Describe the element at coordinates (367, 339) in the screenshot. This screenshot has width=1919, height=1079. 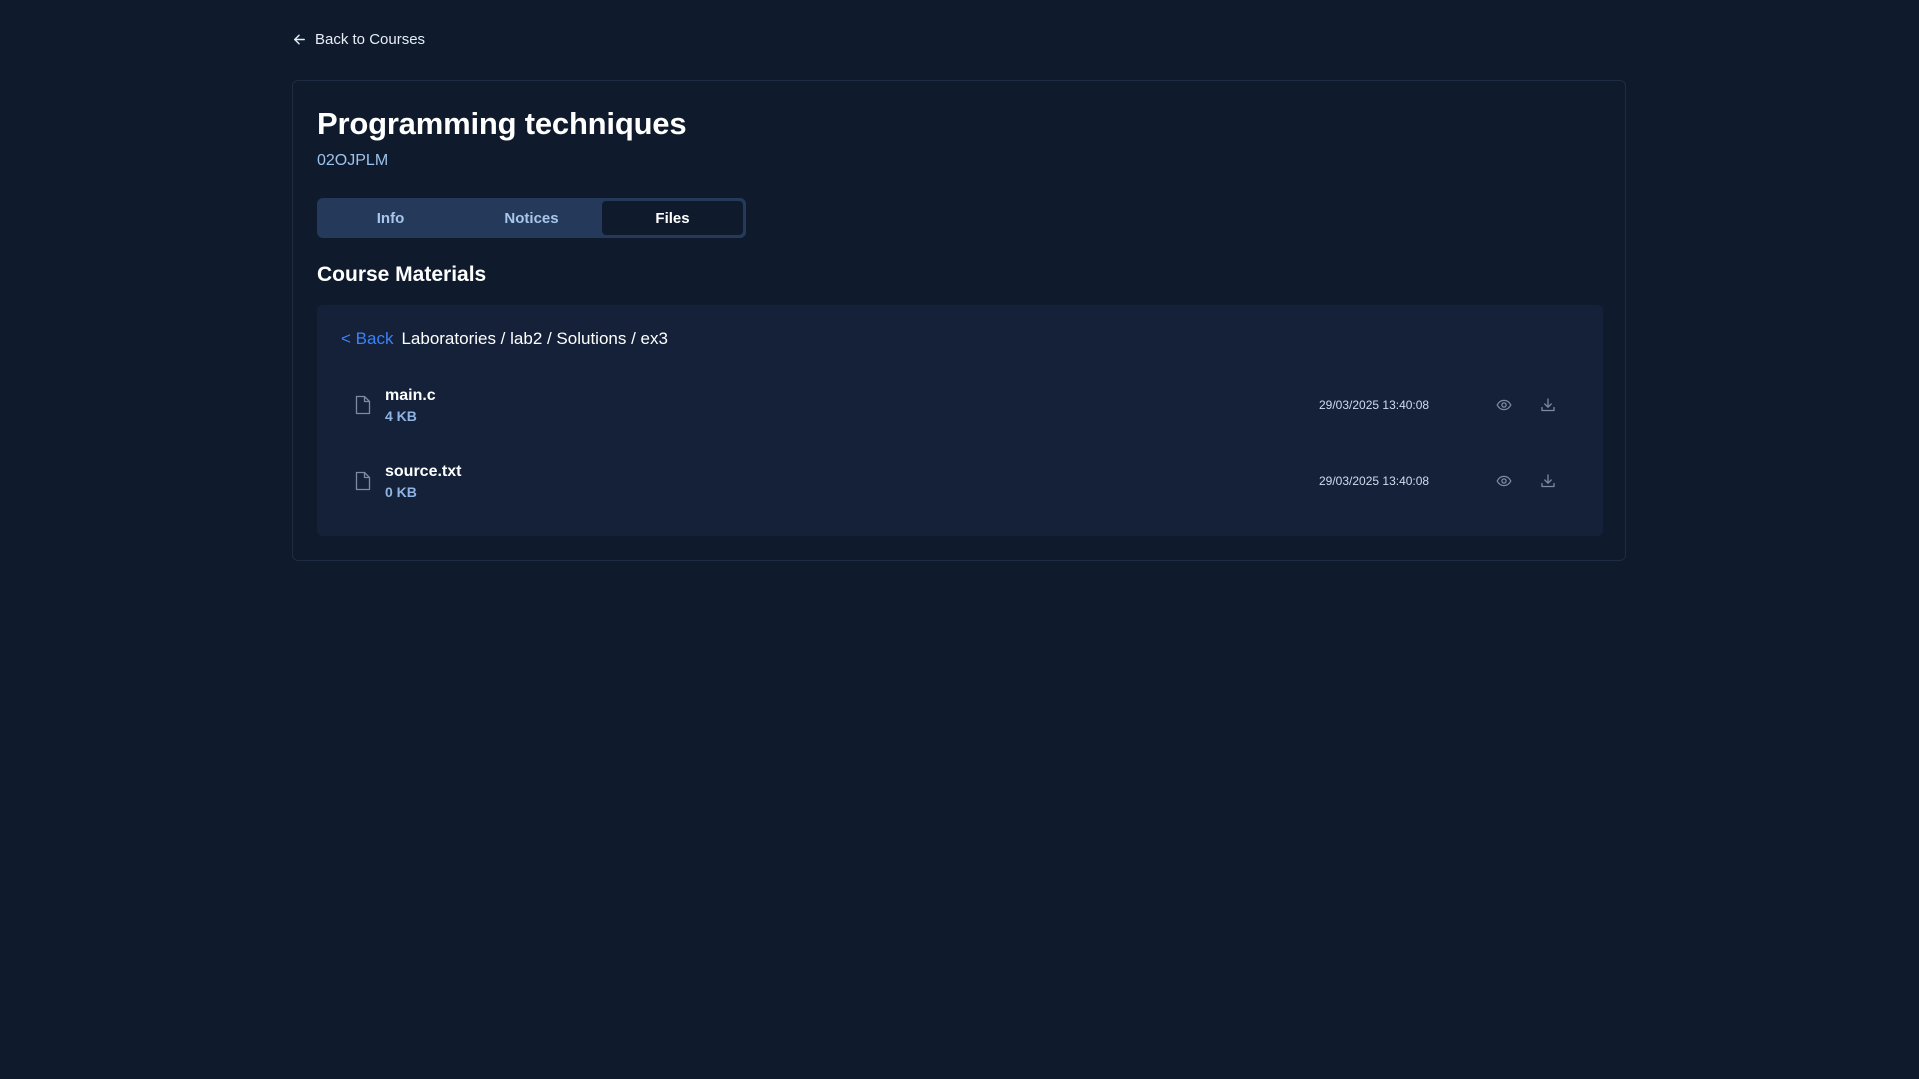
I see `folder-back-button: < Back` at that location.